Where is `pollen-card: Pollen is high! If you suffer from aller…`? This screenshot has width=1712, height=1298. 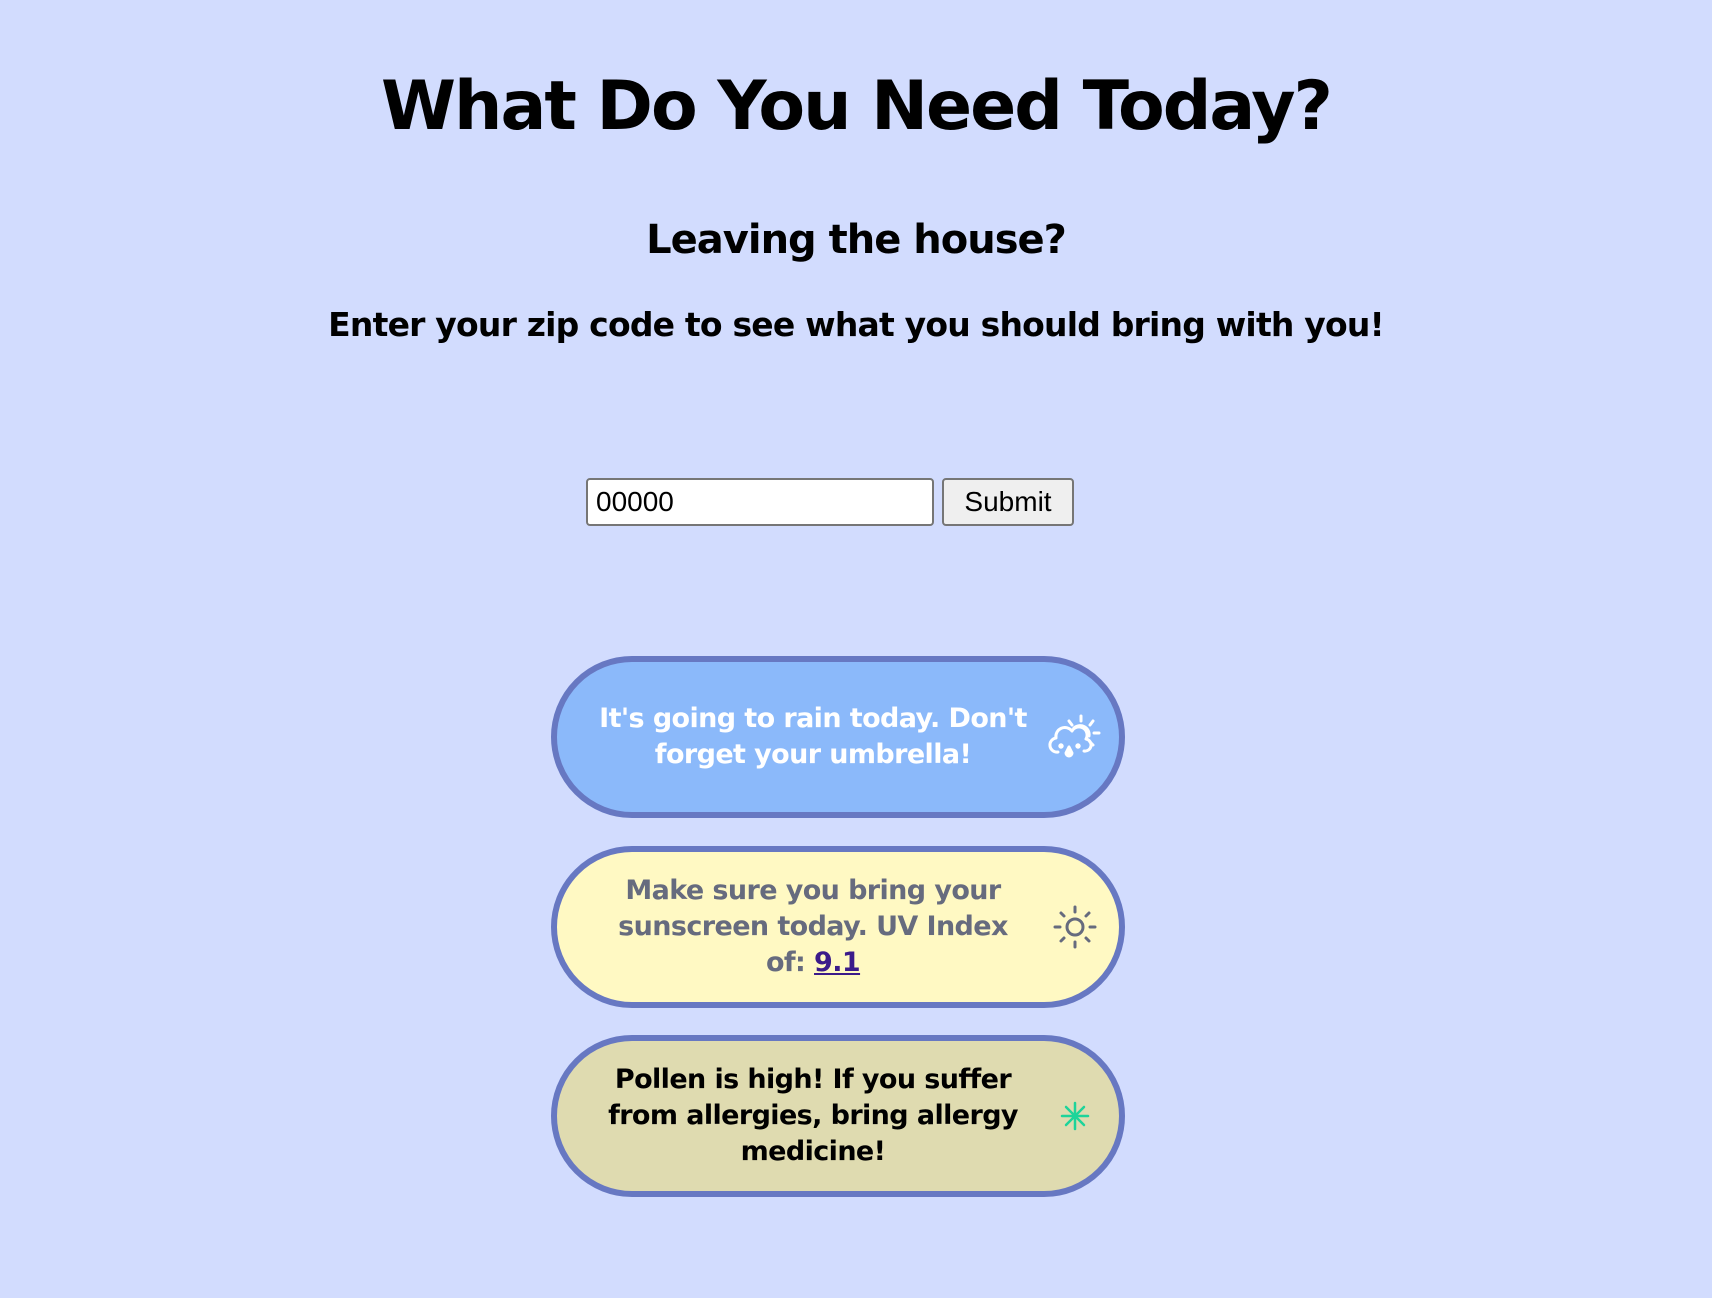
pollen-card: Pollen is high! If you suffer from aller… is located at coordinates (838, 1116).